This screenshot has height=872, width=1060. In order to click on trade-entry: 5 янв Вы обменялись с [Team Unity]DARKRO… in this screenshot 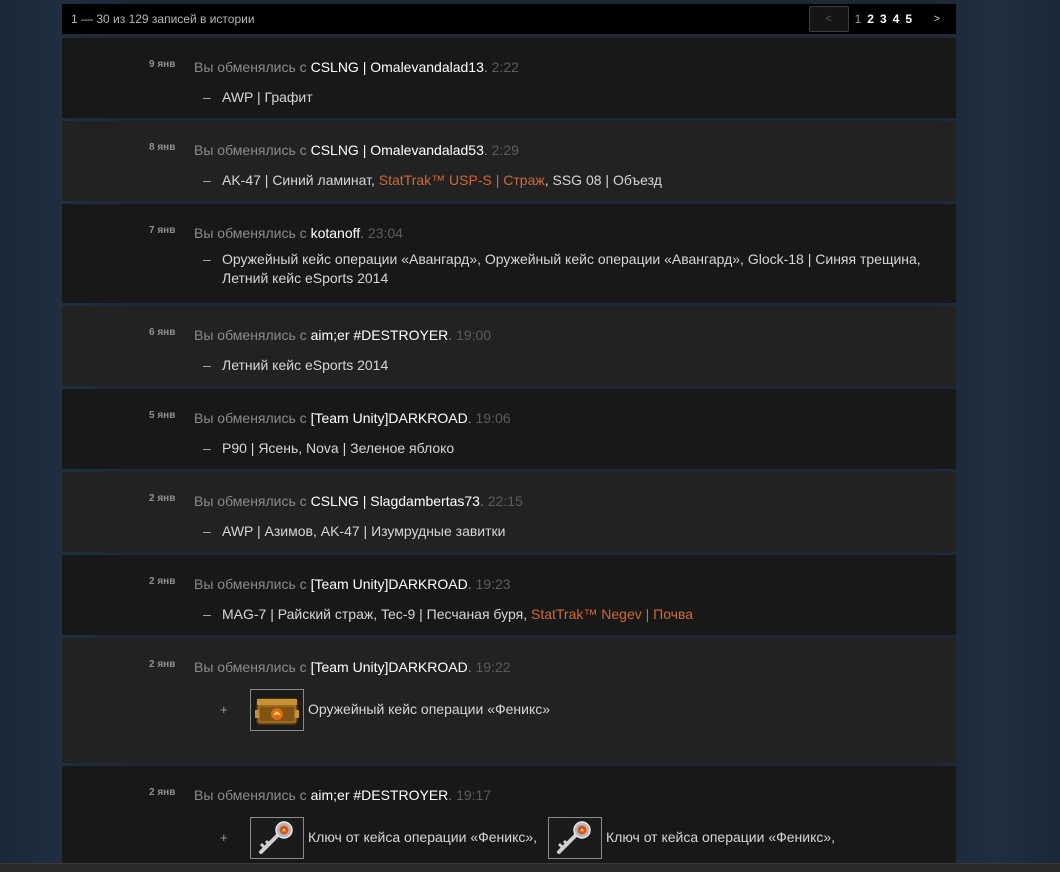, I will do `click(509, 429)`.